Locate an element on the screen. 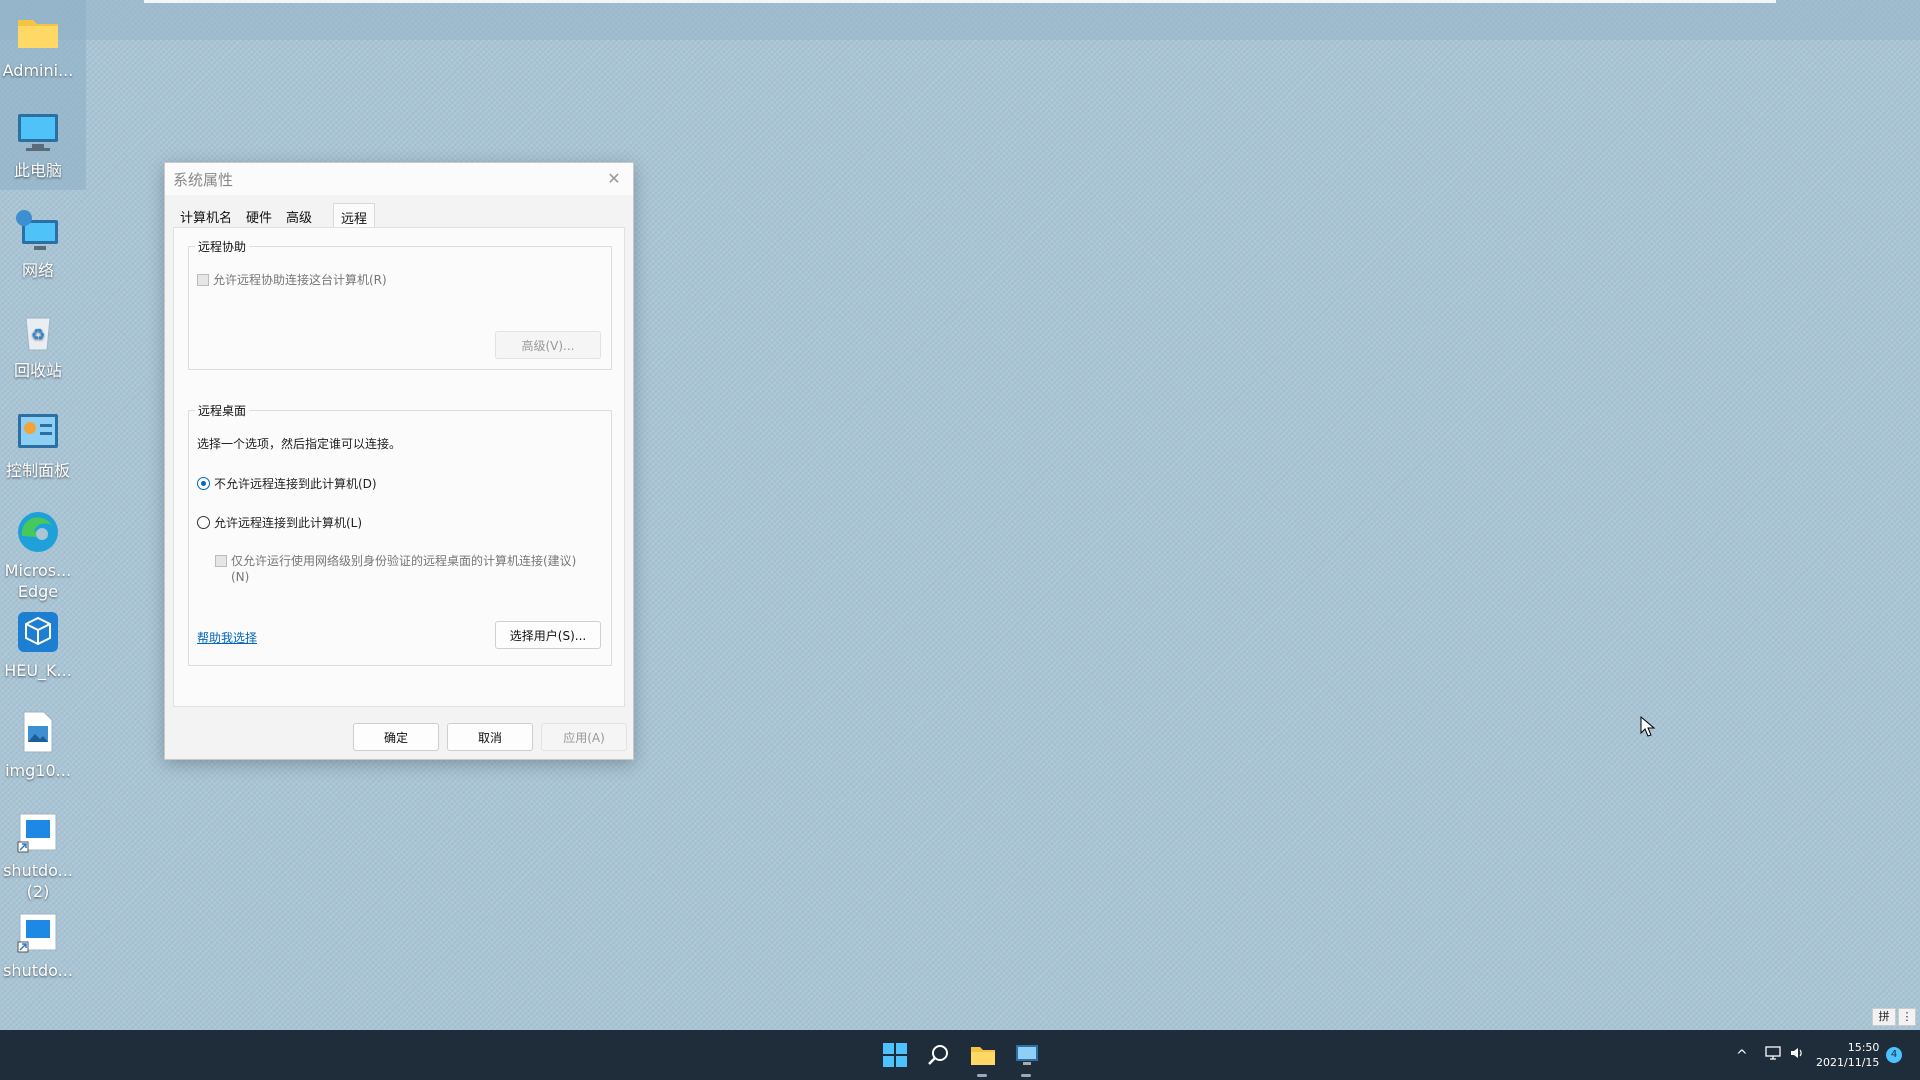 This screenshot has height=1080, width=1920. desktop-icon-label: 网络 is located at coordinates (37, 270).